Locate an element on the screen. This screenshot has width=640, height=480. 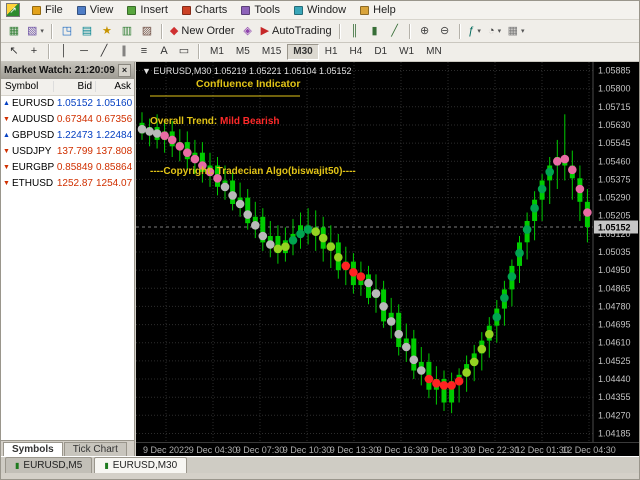
tab-tick-chart: Tick Chart is located at coordinates (95, 448).